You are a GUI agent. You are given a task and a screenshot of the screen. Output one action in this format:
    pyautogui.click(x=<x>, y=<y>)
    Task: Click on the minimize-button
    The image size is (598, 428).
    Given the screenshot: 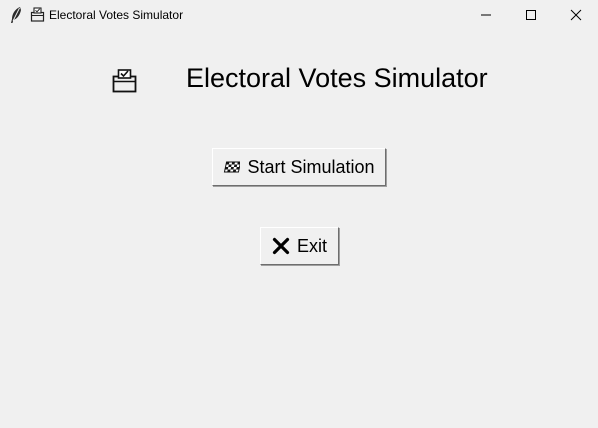 What is the action you would take?
    pyautogui.click(x=486, y=15)
    